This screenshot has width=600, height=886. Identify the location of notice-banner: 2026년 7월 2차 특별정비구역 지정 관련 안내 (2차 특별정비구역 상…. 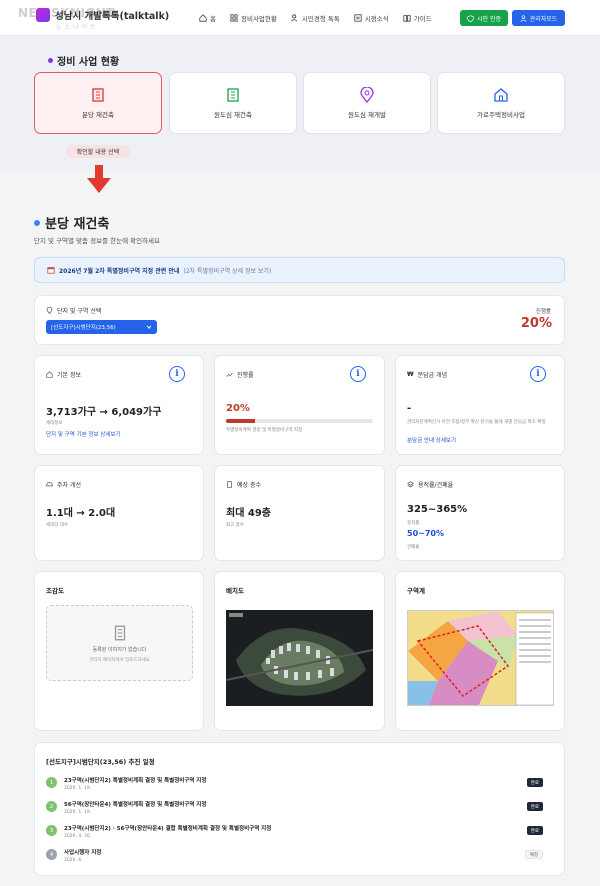
(299, 270).